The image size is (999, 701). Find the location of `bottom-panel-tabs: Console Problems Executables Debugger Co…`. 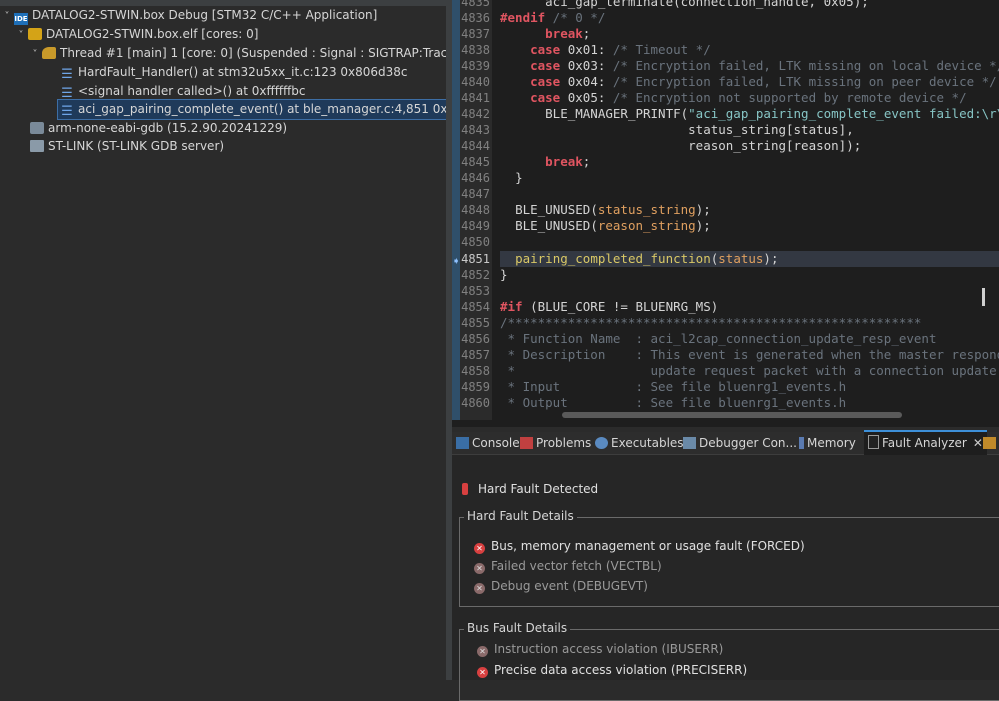

bottom-panel-tabs: Console Problems Executables Debugger Co… is located at coordinates (725, 443).